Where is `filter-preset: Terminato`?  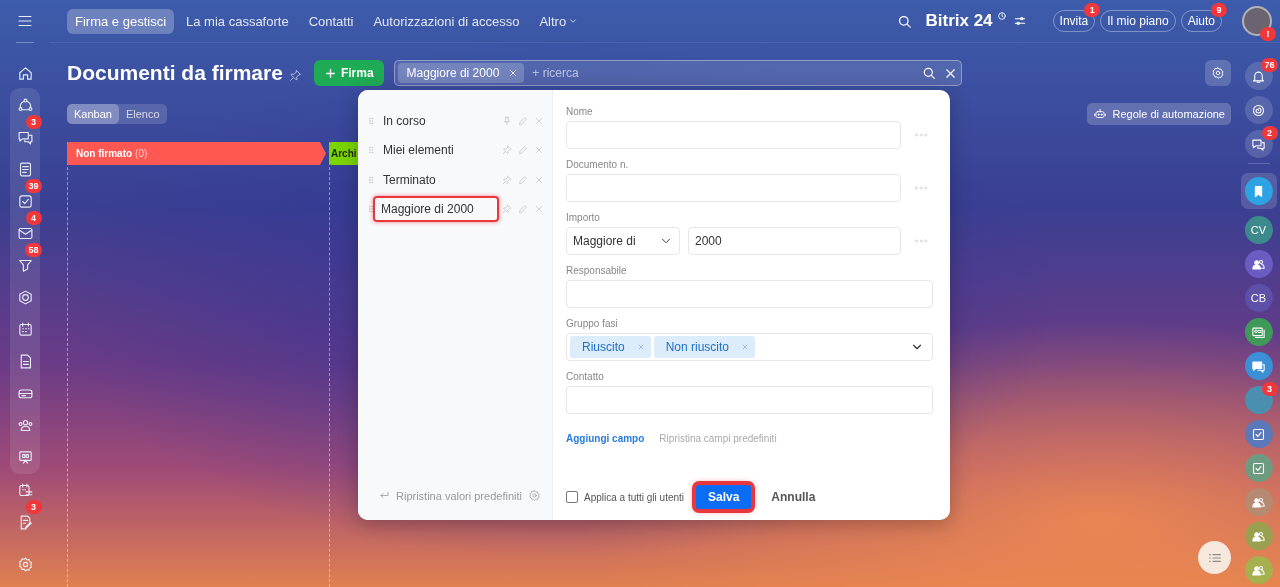 filter-preset: Terminato is located at coordinates (411, 179).